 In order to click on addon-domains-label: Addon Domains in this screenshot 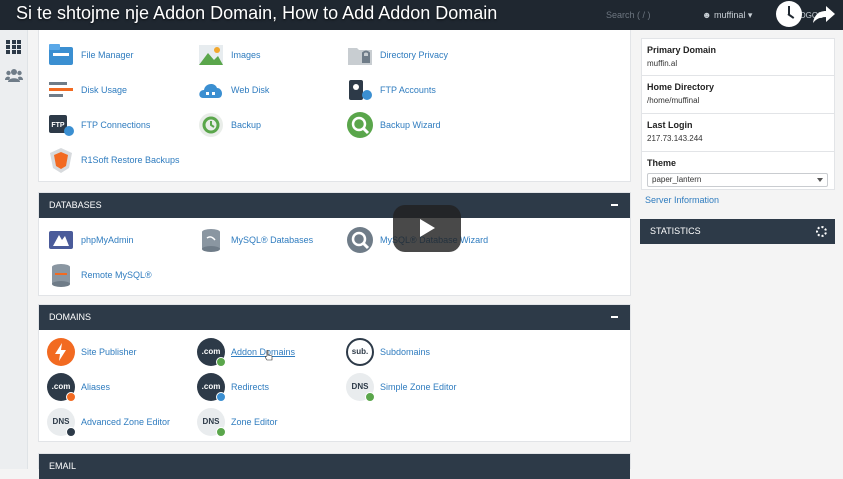, I will do `click(263, 352)`.